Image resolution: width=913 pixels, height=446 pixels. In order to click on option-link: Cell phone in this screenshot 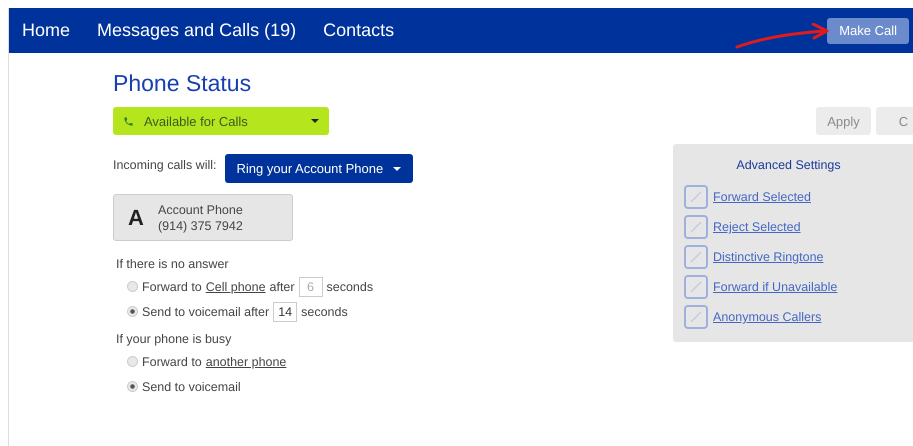, I will do `click(236, 287)`.